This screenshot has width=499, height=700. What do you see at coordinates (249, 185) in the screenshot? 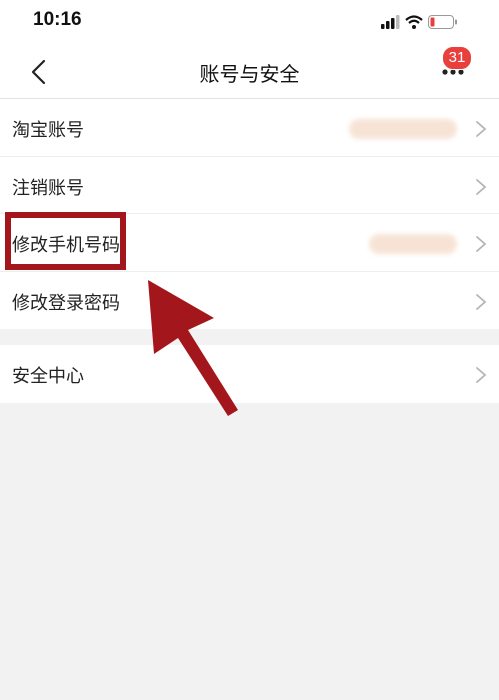
I see `settings-row-cancel-account: 注销账号` at bounding box center [249, 185].